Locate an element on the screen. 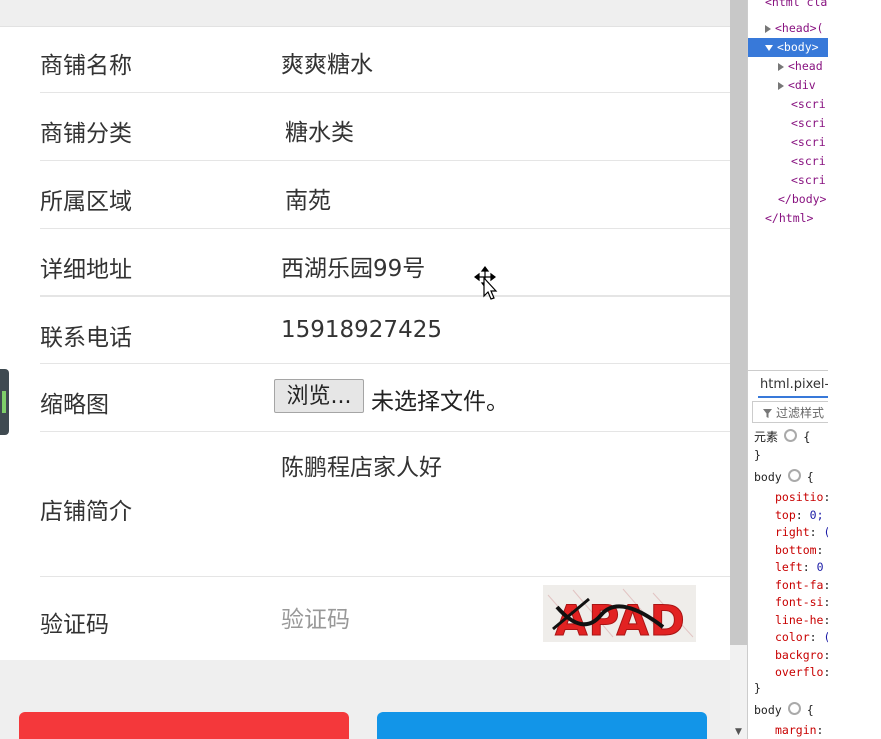 The width and height of the screenshot is (881, 739). address-value: 西湖乐园99号 is located at coordinates (353, 266).